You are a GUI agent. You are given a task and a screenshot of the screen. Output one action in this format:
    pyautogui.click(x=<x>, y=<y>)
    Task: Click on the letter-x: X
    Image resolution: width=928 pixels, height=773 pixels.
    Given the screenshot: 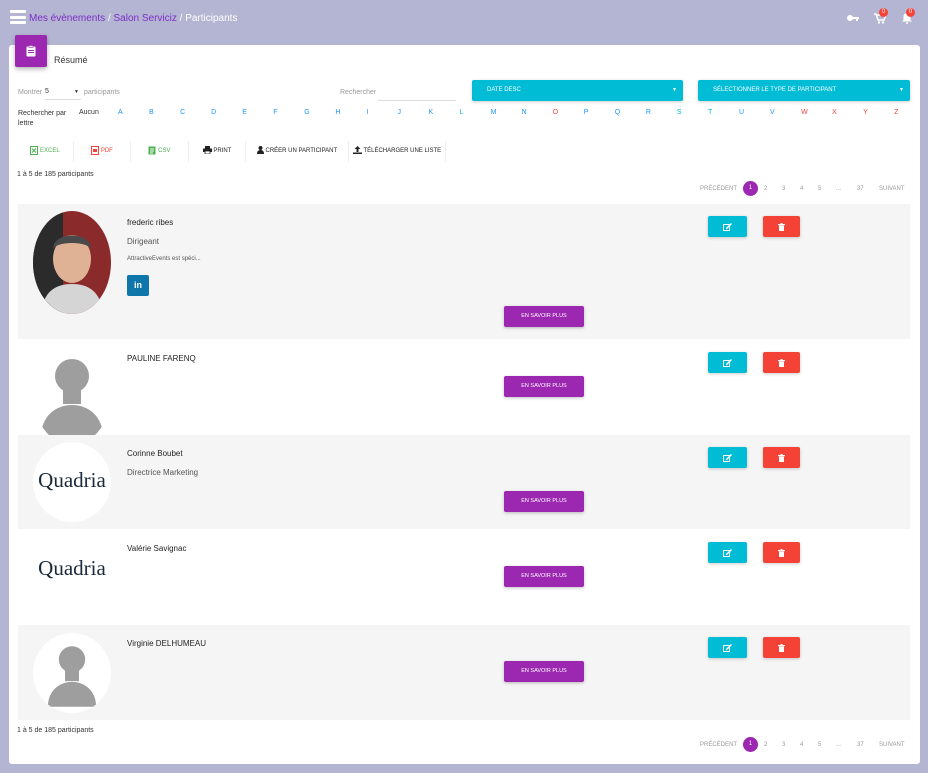 What is the action you would take?
    pyautogui.click(x=834, y=112)
    